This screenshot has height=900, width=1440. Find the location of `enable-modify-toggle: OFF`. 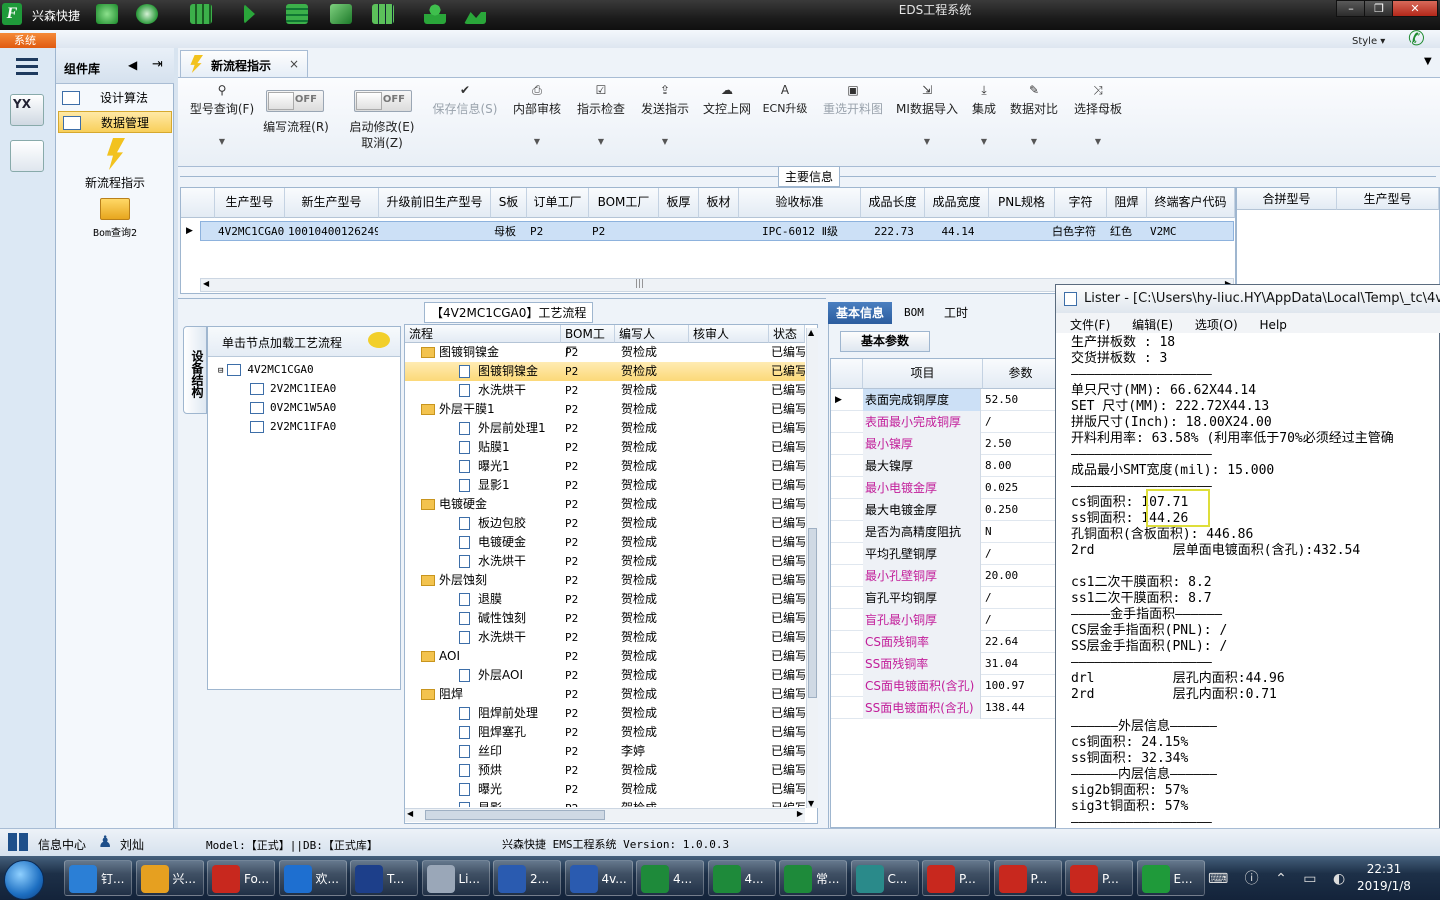

enable-modify-toggle: OFF is located at coordinates (383, 101).